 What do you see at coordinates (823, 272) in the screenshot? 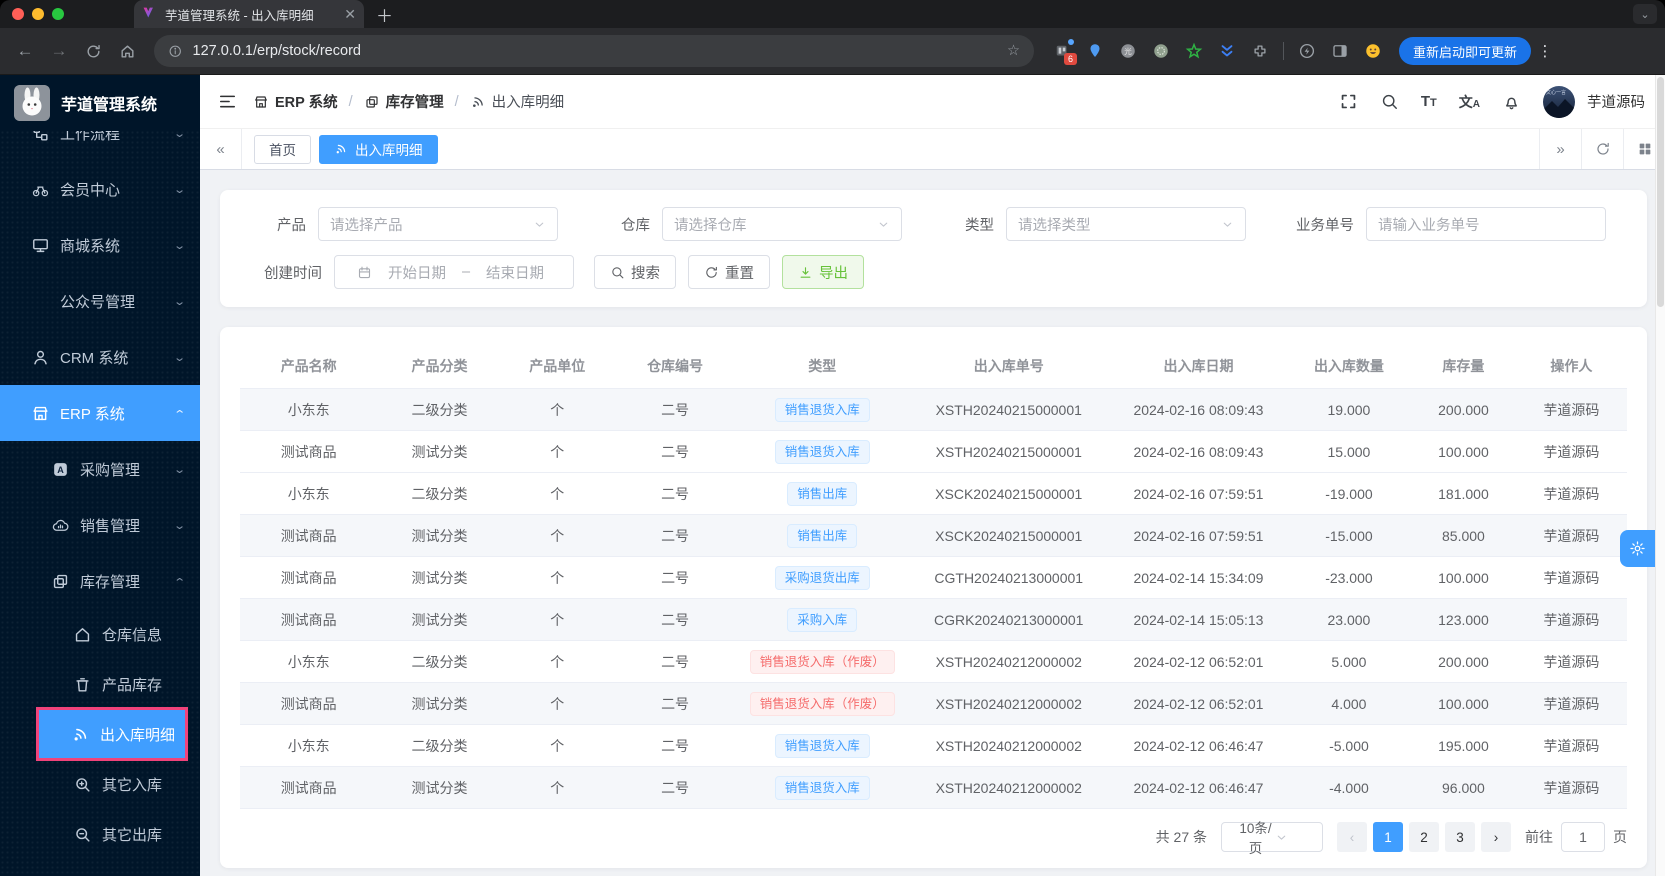
I see `export-button: 导出` at bounding box center [823, 272].